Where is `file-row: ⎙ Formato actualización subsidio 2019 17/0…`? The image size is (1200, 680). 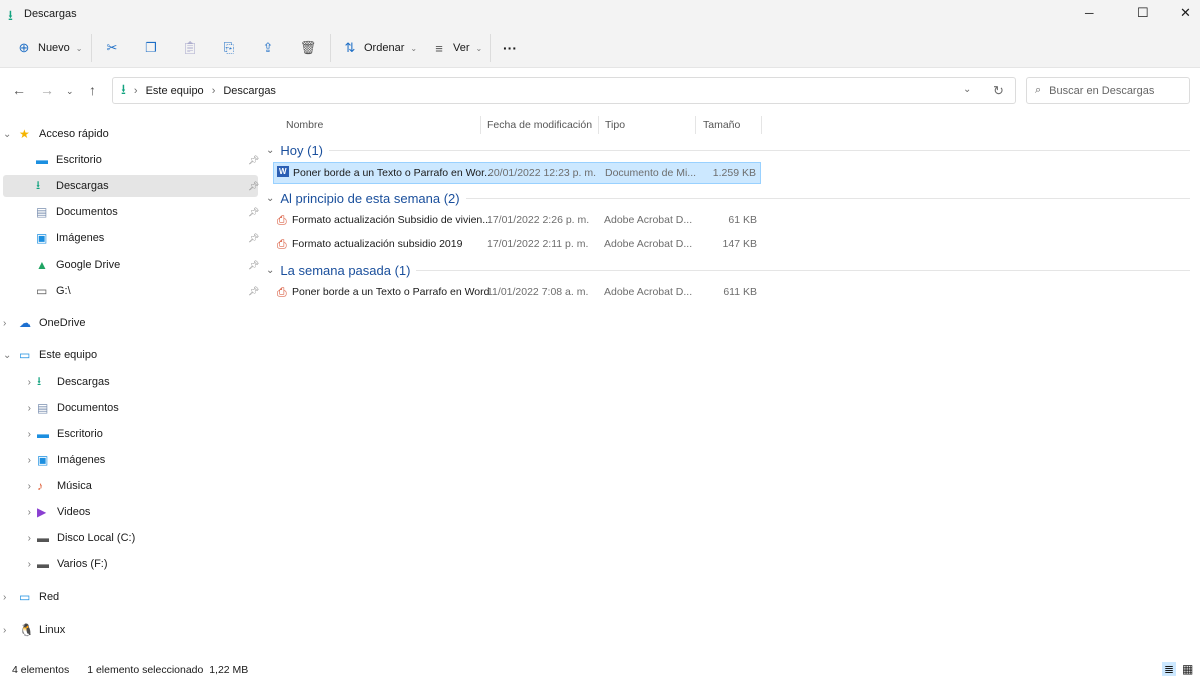
file-row: ⎙ Formato actualización subsidio 2019 17/0… is located at coordinates (517, 245).